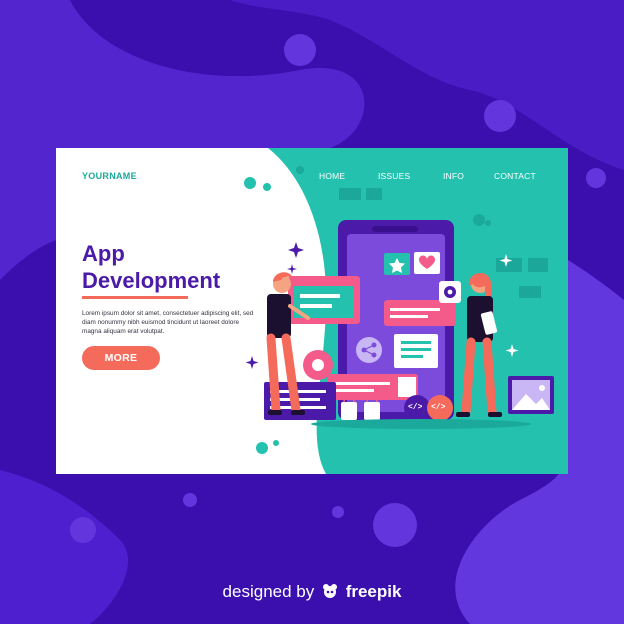  What do you see at coordinates (515, 176) in the screenshot?
I see `nav-contact: CONTACT` at bounding box center [515, 176].